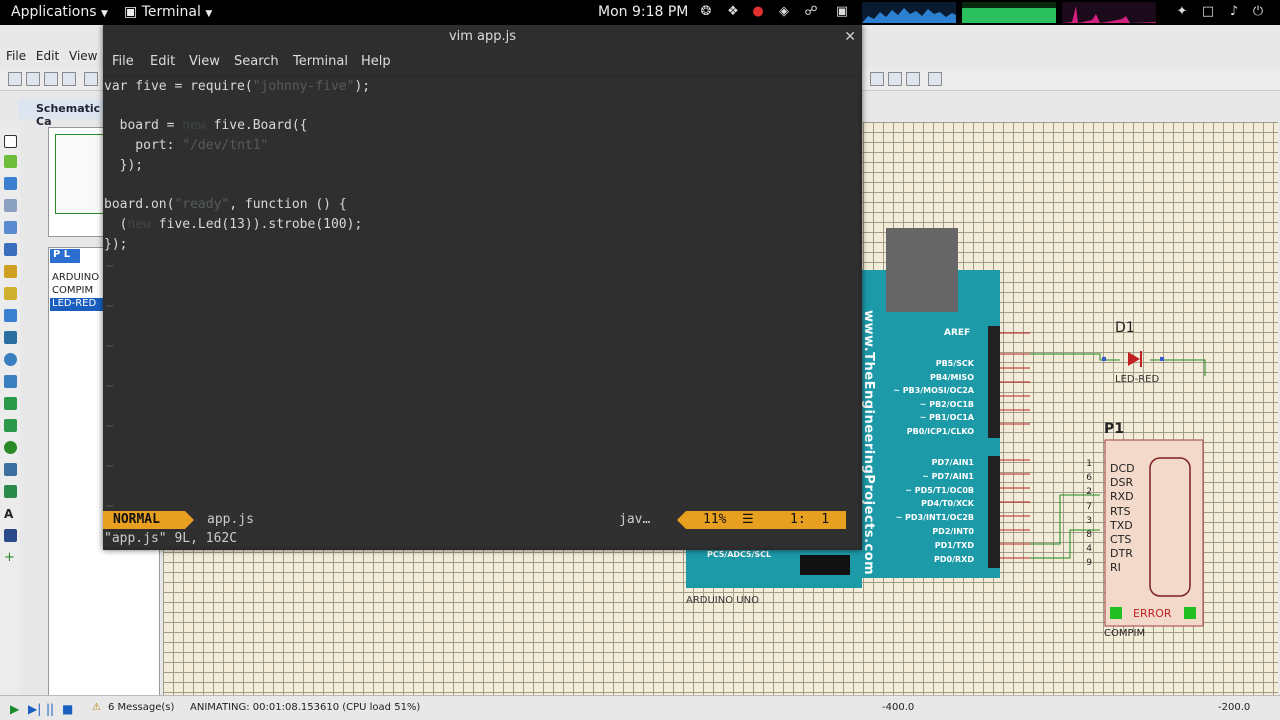  Describe the element at coordinates (1009, 12) in the screenshot. I see `memory-graph` at that location.